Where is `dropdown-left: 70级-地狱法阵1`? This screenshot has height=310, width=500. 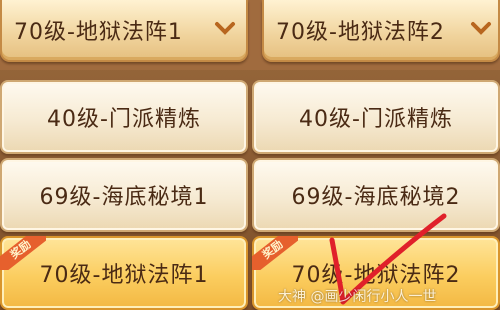 dropdown-left: 70级-地狱法阵1 is located at coordinates (124, 31).